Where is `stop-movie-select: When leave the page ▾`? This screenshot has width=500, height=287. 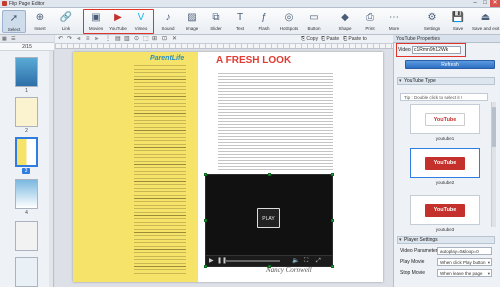 stop-movie-select: When leave the page ▾ is located at coordinates (464, 273).